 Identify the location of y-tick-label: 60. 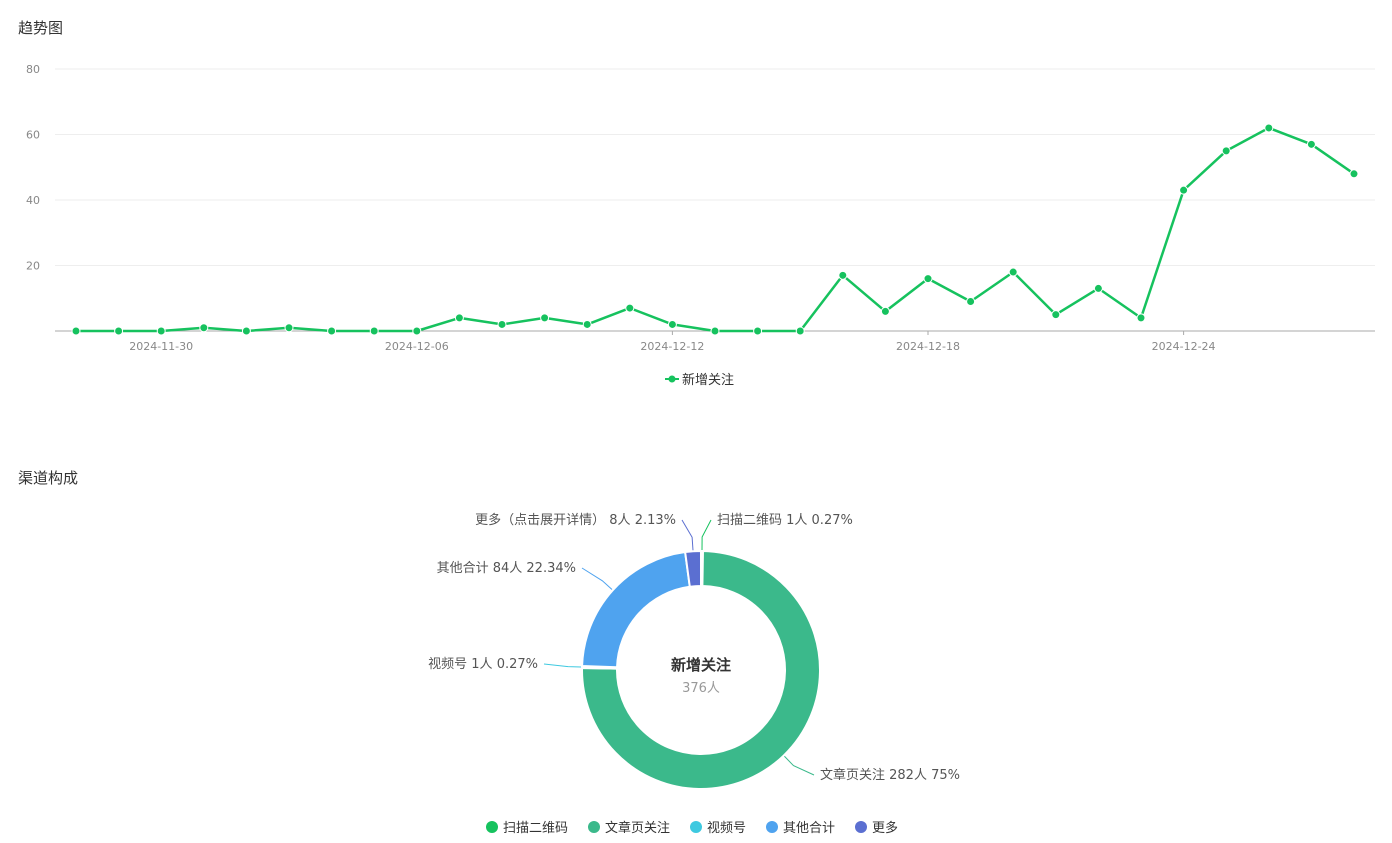
(33, 135).